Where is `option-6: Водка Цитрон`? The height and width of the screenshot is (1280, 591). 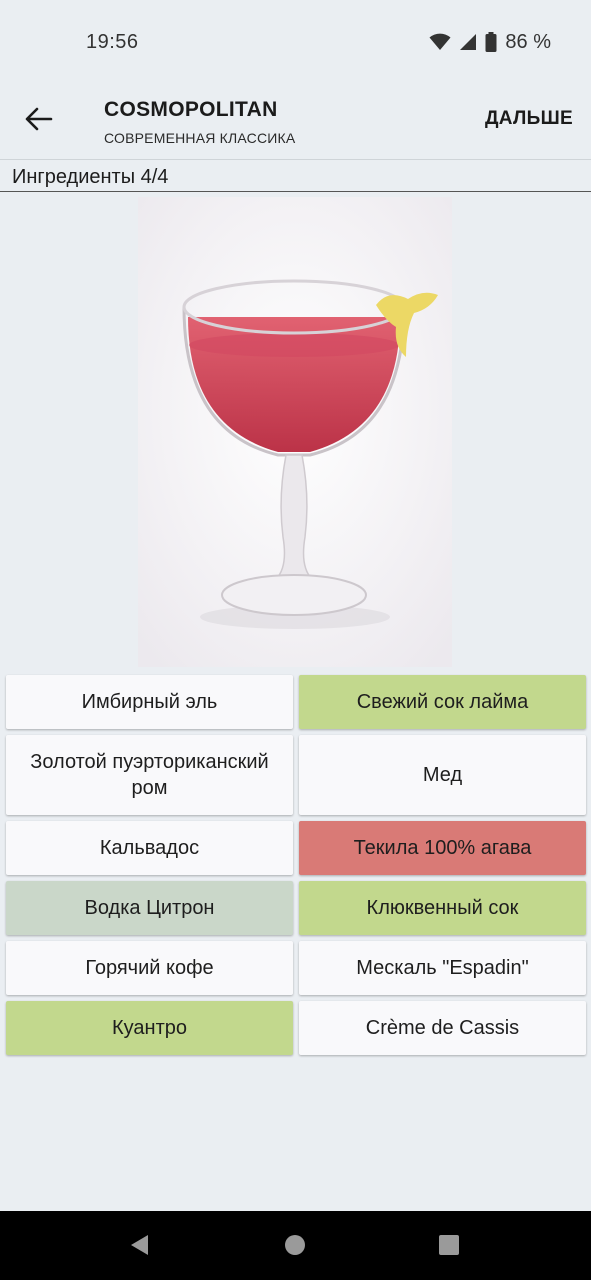 option-6: Водка Цитрон is located at coordinates (149, 908).